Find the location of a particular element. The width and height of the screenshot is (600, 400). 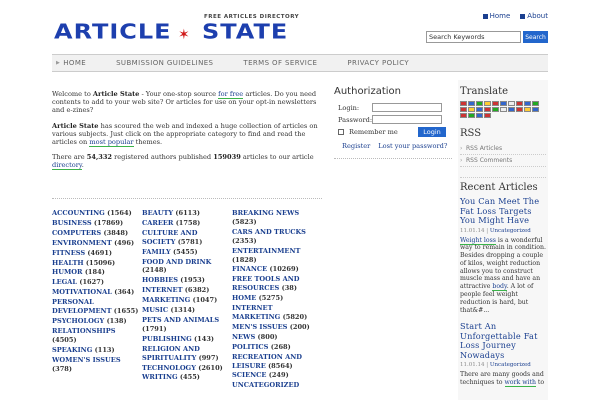

category-name: CAREER is located at coordinates (158, 222).